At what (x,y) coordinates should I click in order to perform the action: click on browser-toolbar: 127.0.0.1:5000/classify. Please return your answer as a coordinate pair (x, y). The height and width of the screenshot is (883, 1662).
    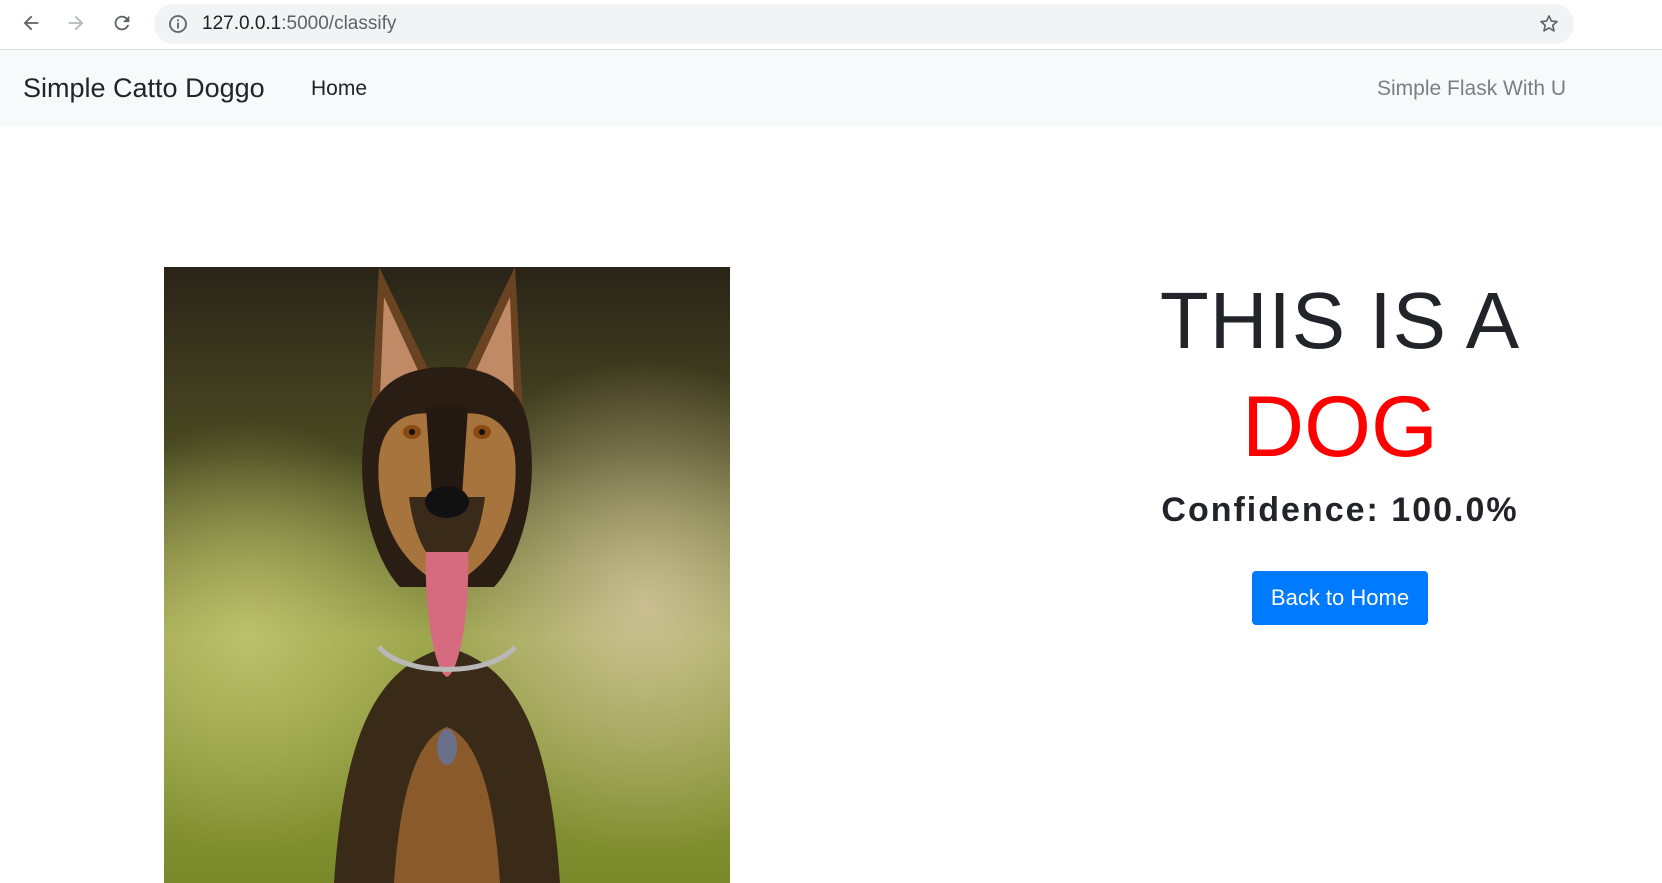
    Looking at the image, I should click on (831, 25).